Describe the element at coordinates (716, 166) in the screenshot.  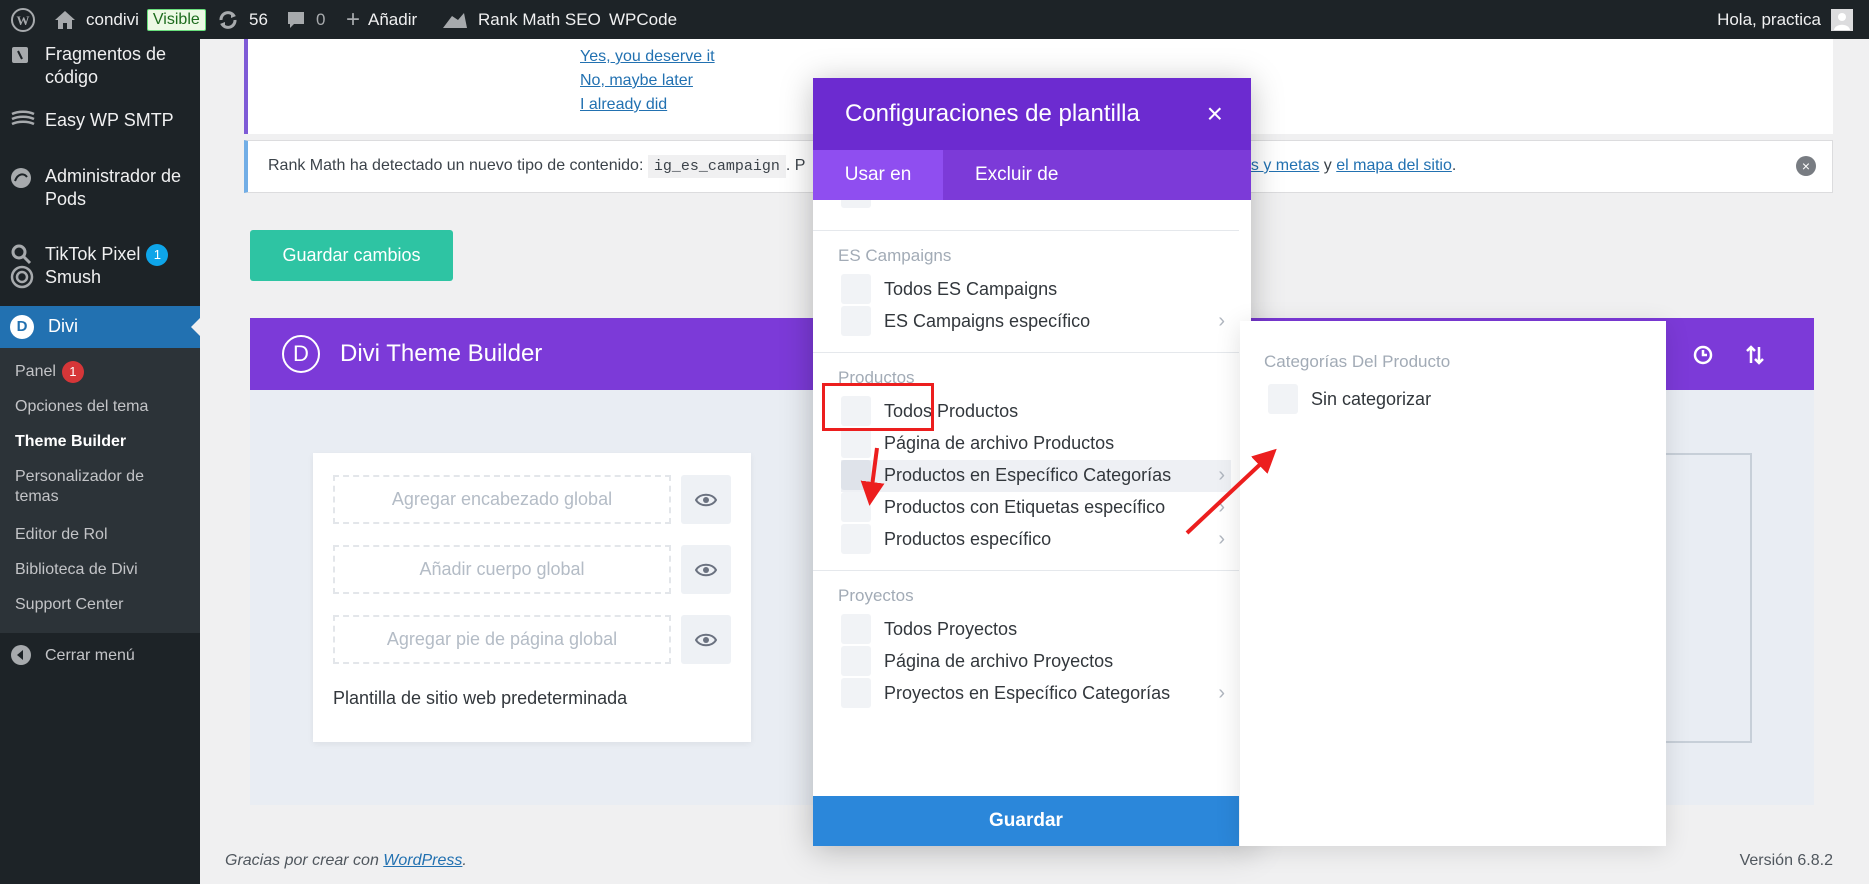
I see `post-type-code: ig_es_campaign` at that location.